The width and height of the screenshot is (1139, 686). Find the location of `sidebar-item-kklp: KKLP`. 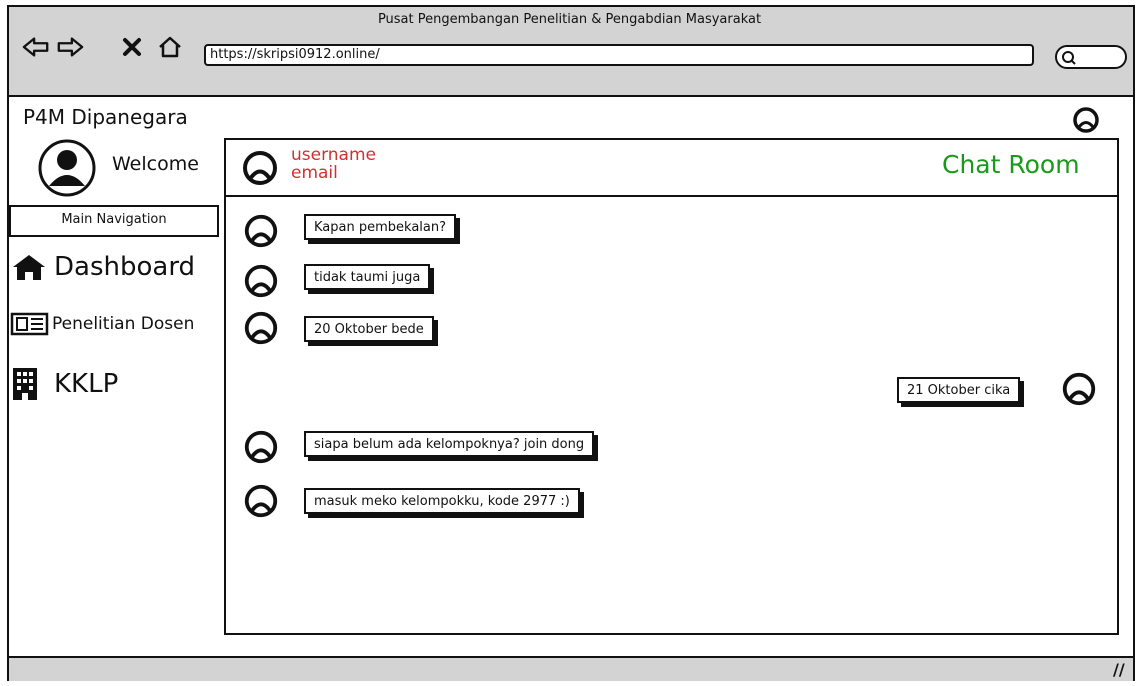

sidebar-item-kklp: KKLP is located at coordinates (64, 384).